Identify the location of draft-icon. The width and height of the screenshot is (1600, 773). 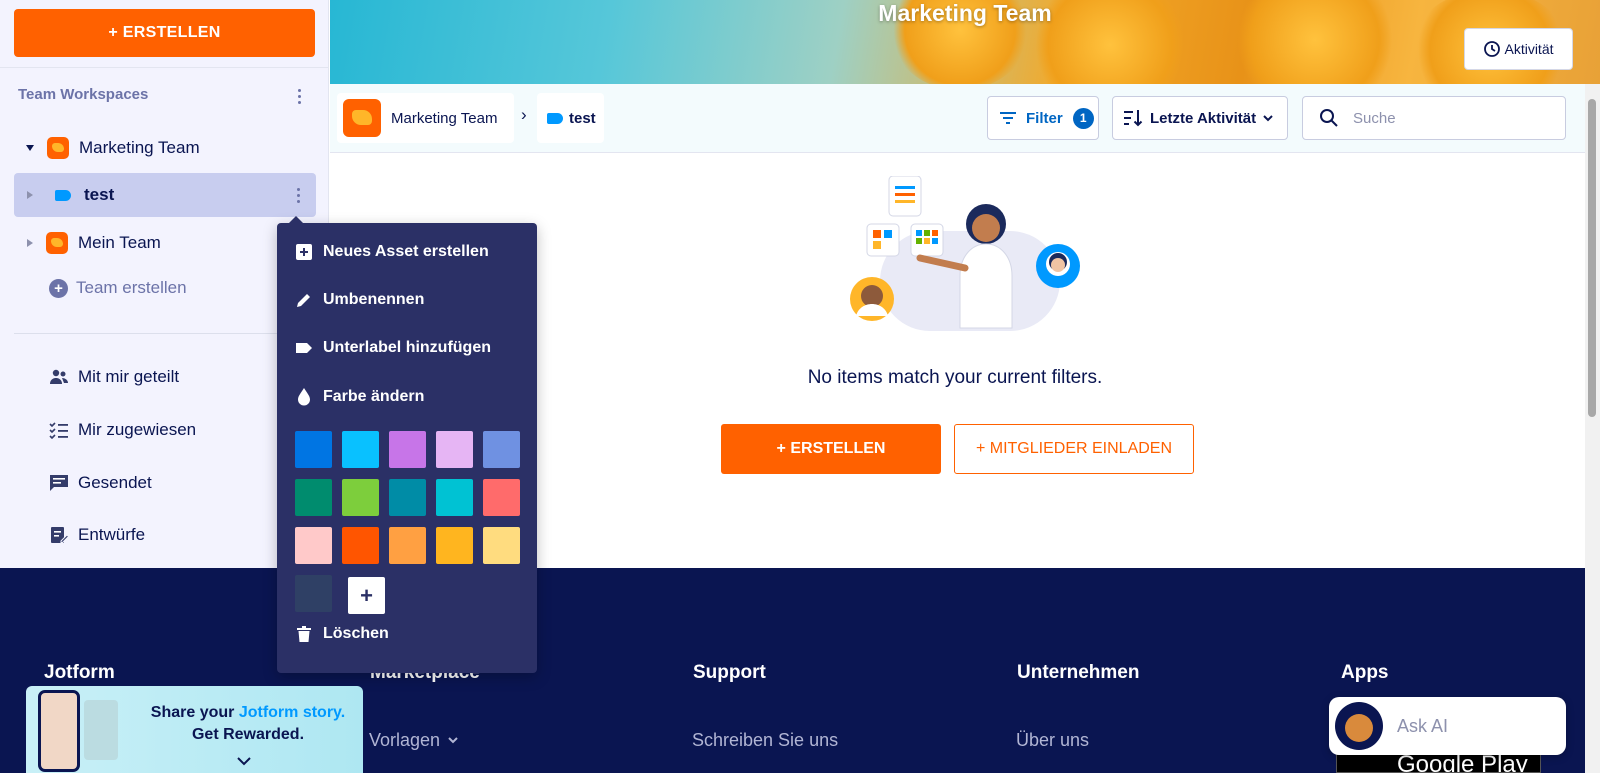
(60, 535).